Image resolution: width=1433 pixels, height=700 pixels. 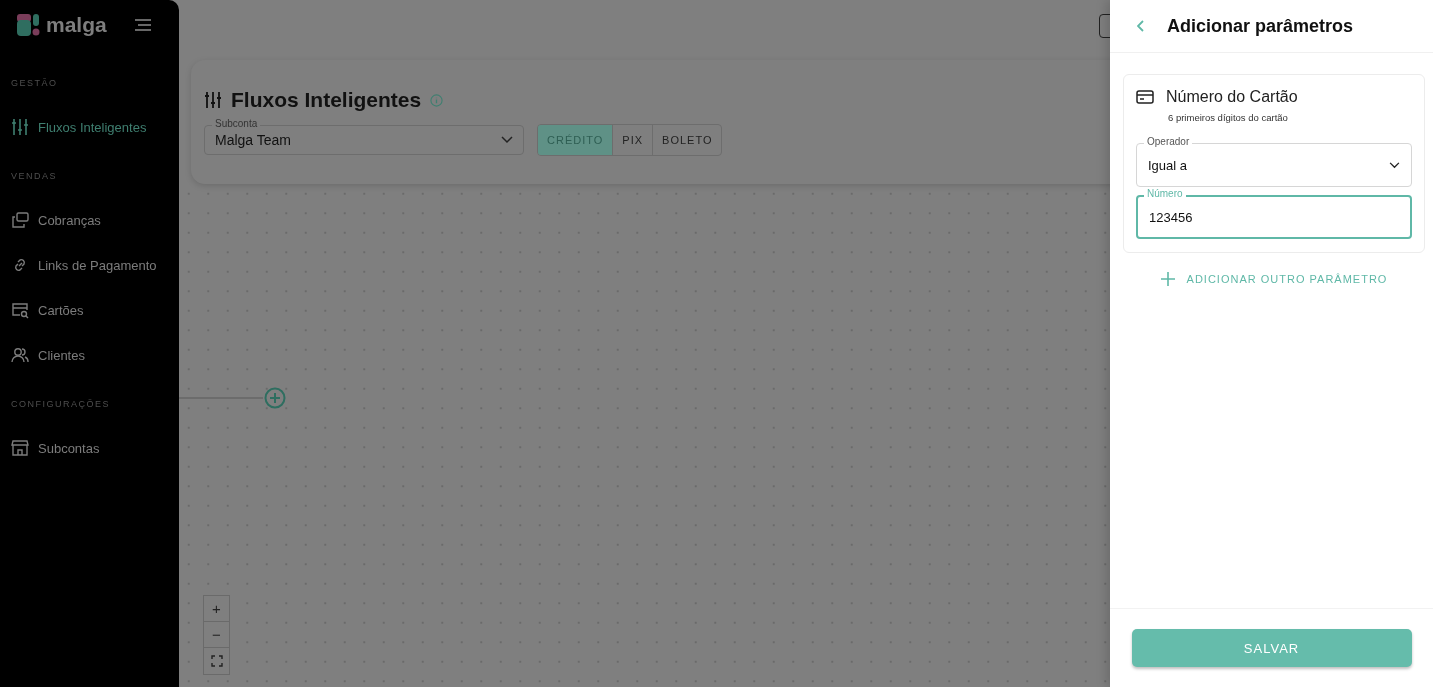 What do you see at coordinates (437, 100) in the screenshot?
I see `info-icon` at bounding box center [437, 100].